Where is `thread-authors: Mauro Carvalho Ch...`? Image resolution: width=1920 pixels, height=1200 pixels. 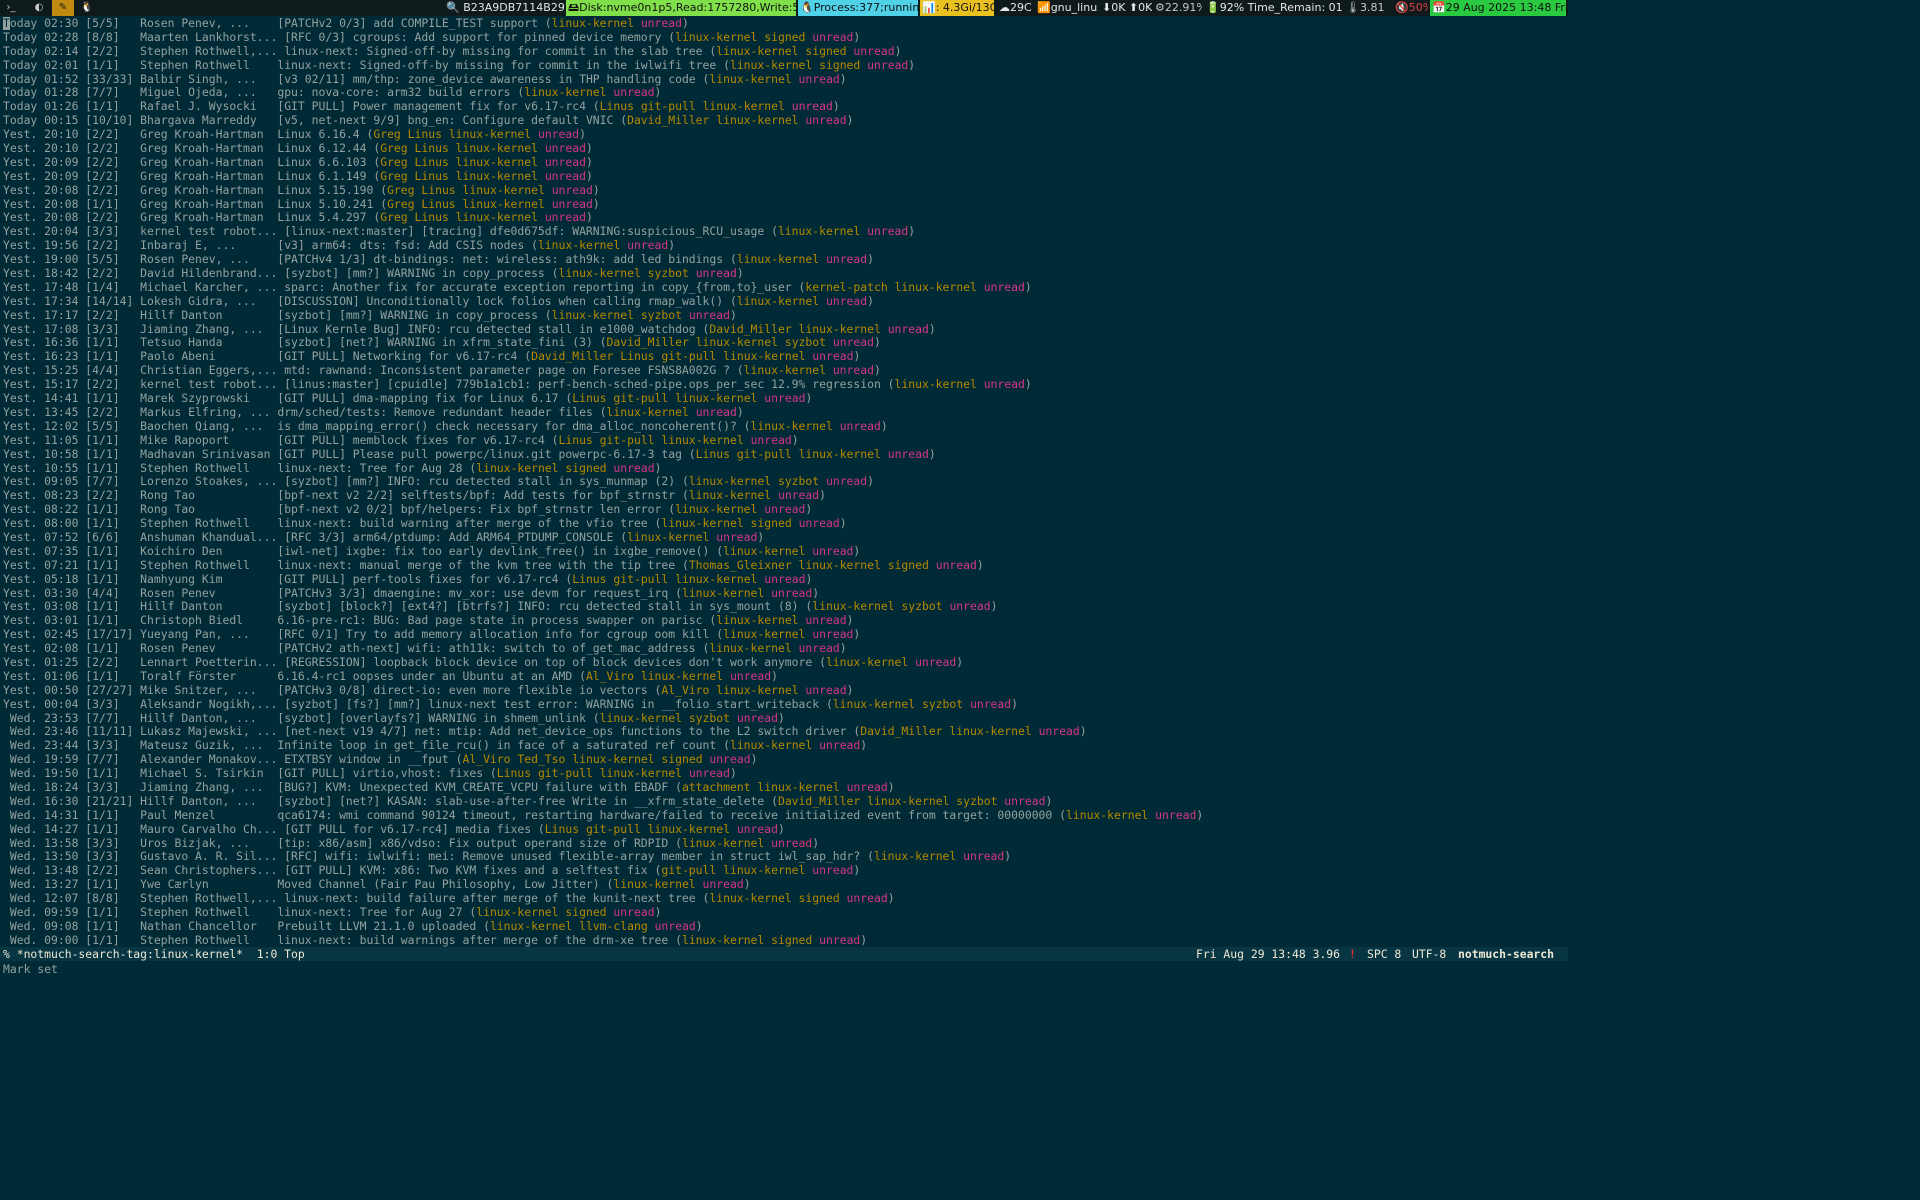 thread-authors: Mauro Carvalho Ch... is located at coordinates (209, 829).